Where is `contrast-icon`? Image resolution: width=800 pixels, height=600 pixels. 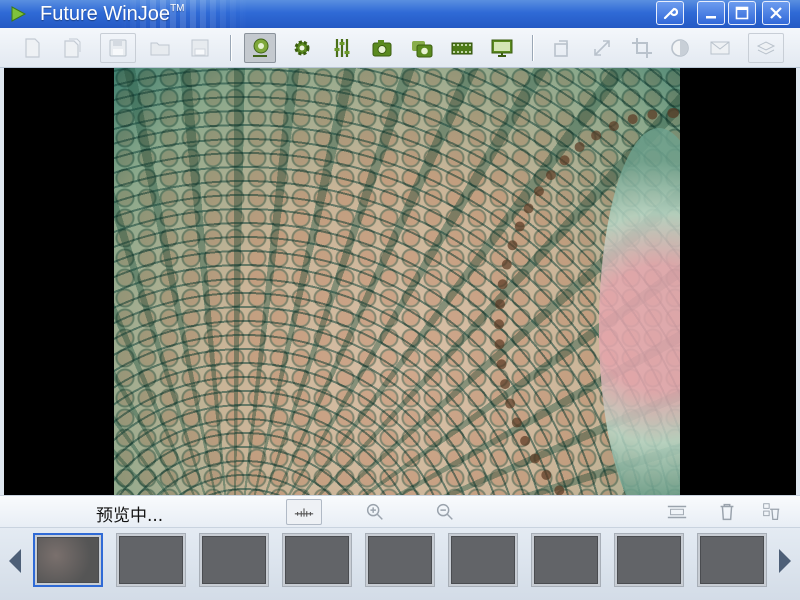 contrast-icon is located at coordinates (680, 48).